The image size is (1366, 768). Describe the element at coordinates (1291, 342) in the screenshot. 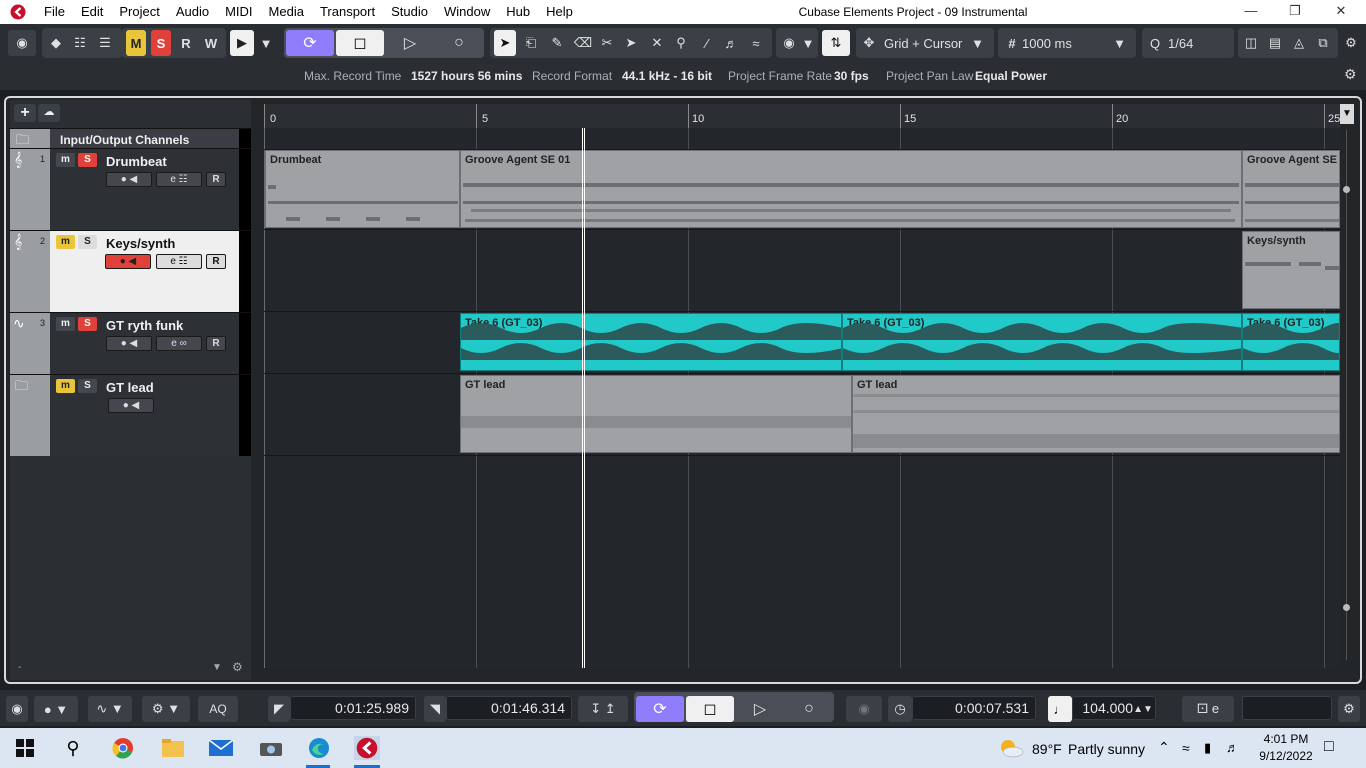

I see `audio-event-take-3: Take 6 (GT_03)` at that location.